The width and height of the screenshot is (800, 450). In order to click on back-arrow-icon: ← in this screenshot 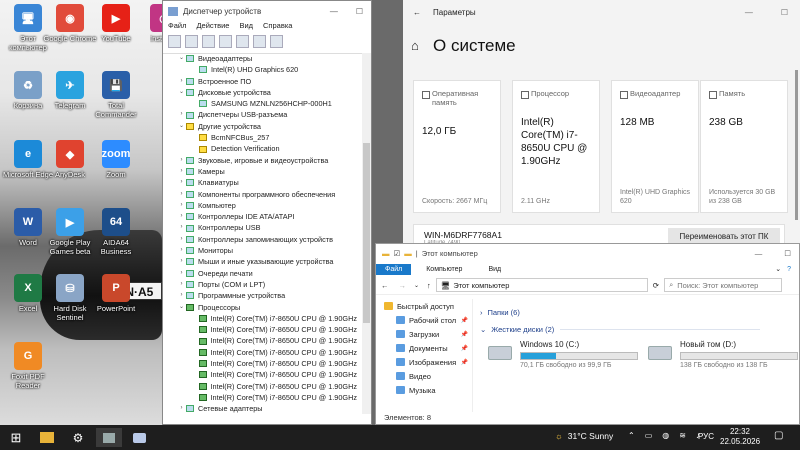, I will do `click(418, 12)`.